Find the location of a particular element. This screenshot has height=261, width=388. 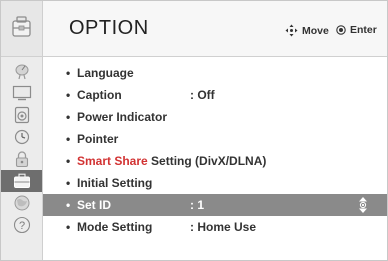

move-label: Move is located at coordinates (315, 30).